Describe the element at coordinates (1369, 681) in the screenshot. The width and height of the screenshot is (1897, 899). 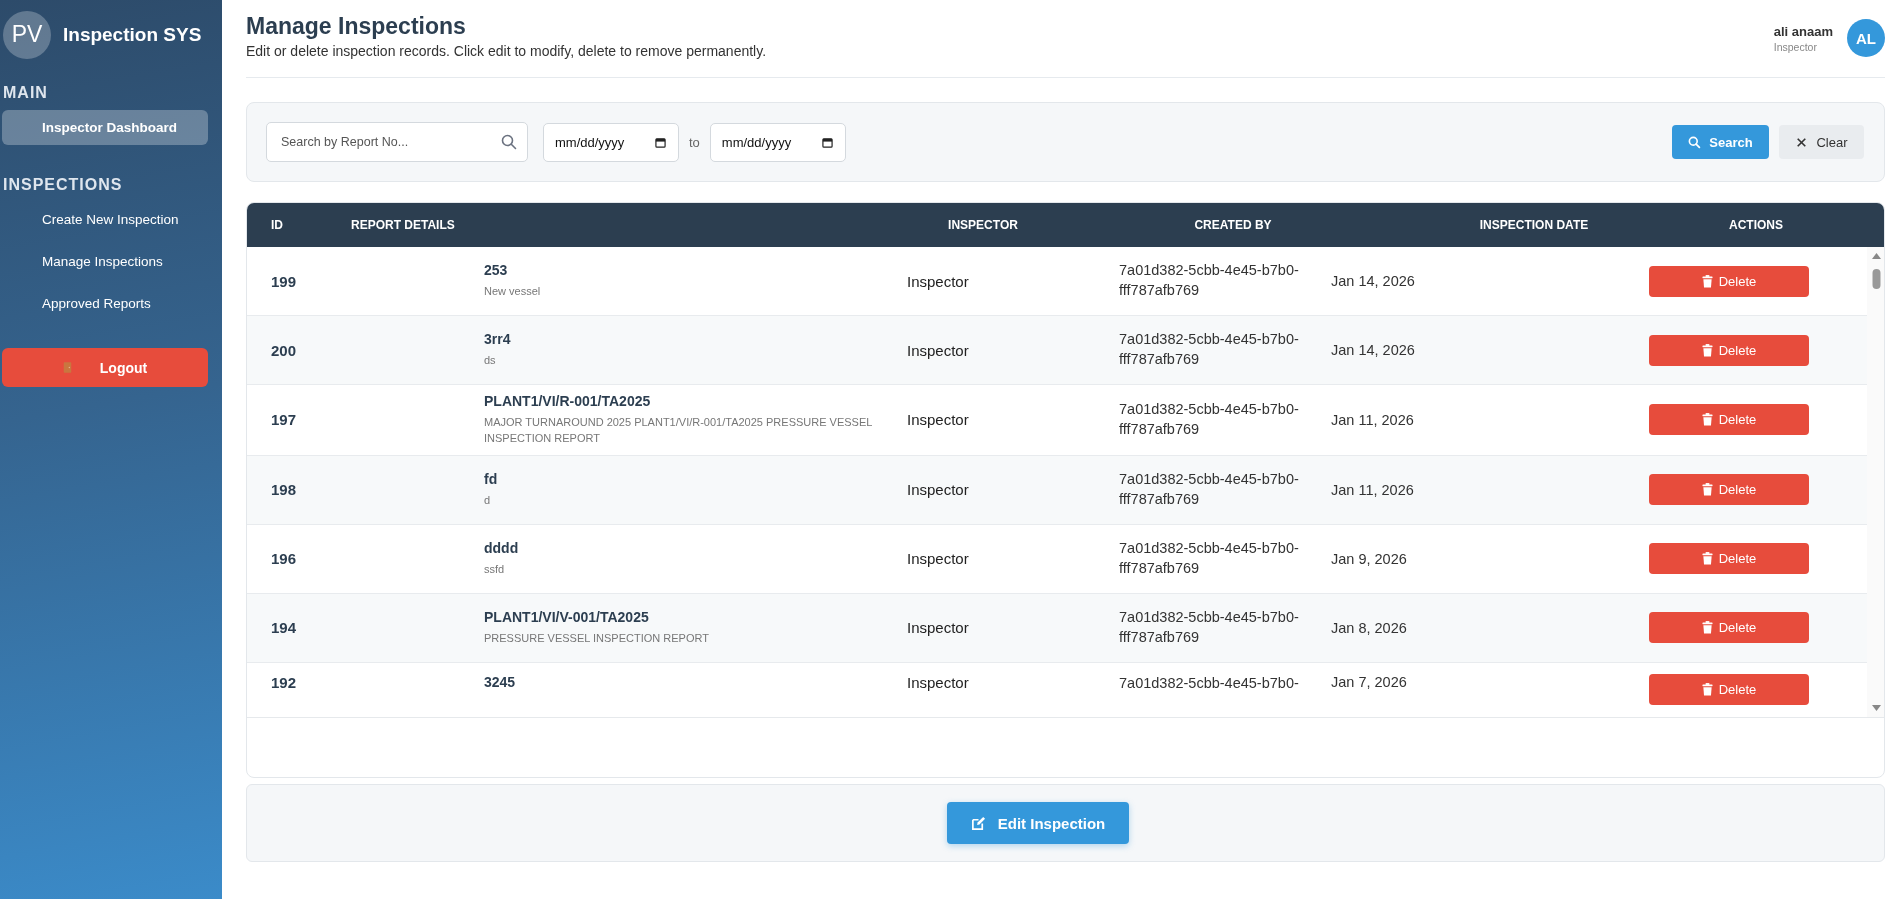
I see `date-cell-text: Jan 7, 2026` at that location.